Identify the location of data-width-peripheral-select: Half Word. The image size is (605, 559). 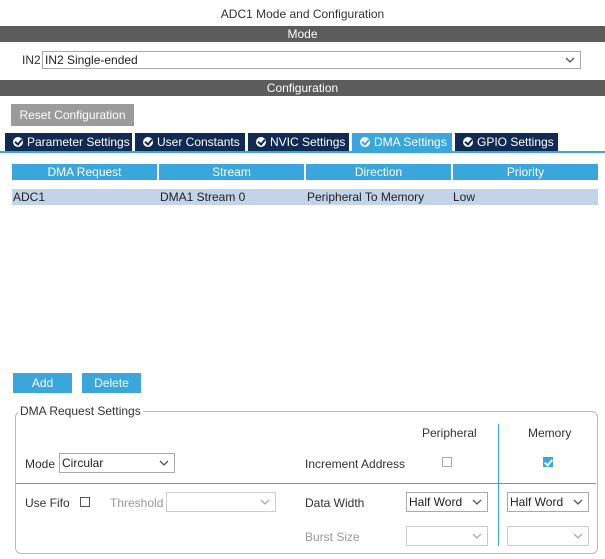
(447, 502).